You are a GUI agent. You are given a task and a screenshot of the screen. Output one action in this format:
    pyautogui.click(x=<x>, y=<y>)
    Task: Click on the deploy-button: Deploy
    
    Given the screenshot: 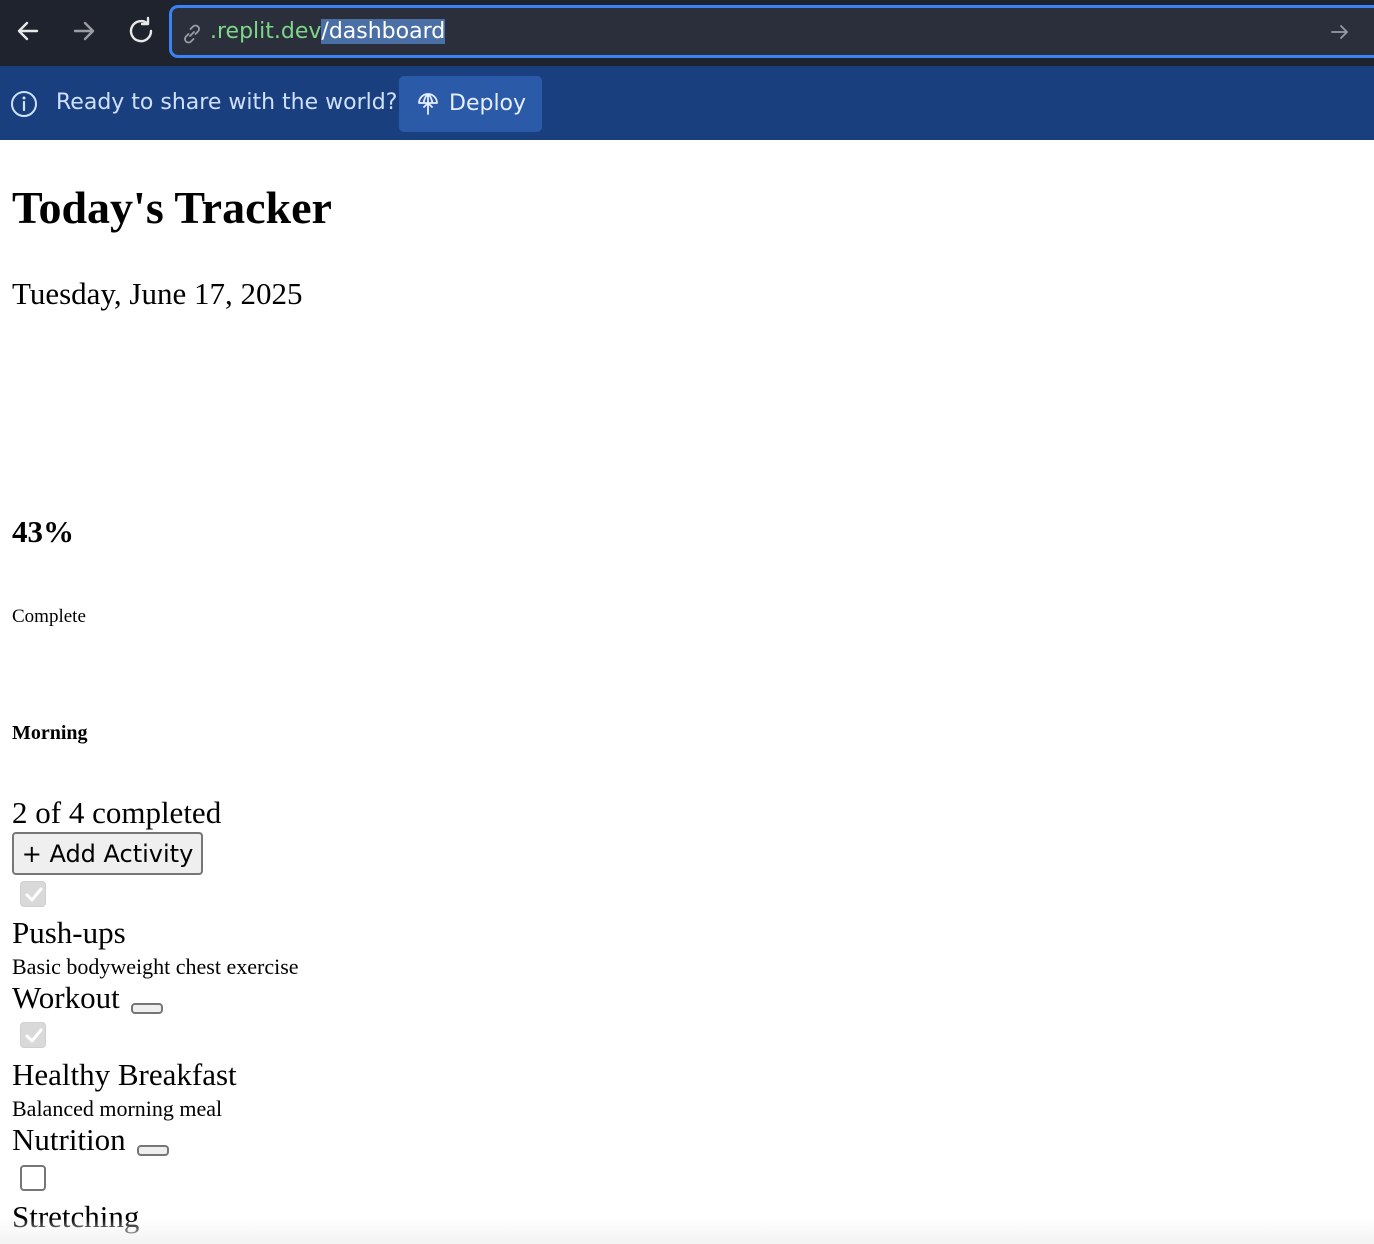 What is the action you would take?
    pyautogui.click(x=470, y=104)
    